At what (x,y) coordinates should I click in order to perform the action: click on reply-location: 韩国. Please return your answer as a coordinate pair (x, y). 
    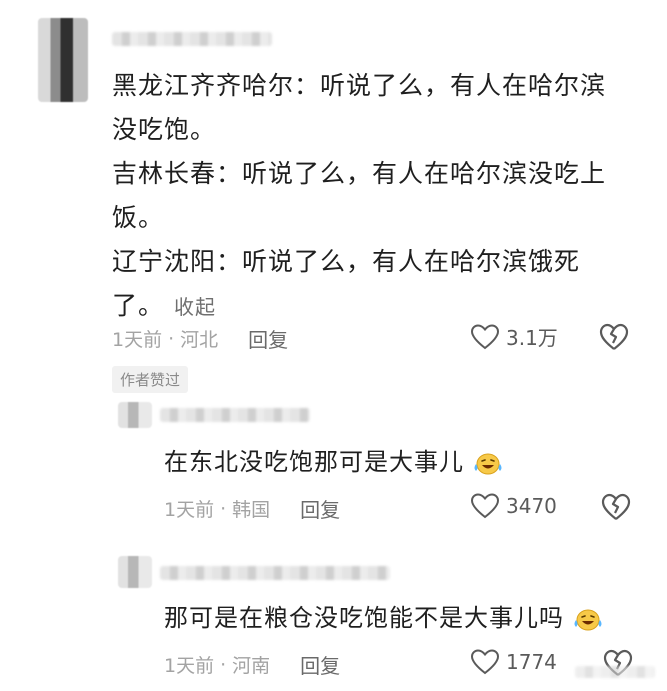
    Looking at the image, I should click on (251, 510).